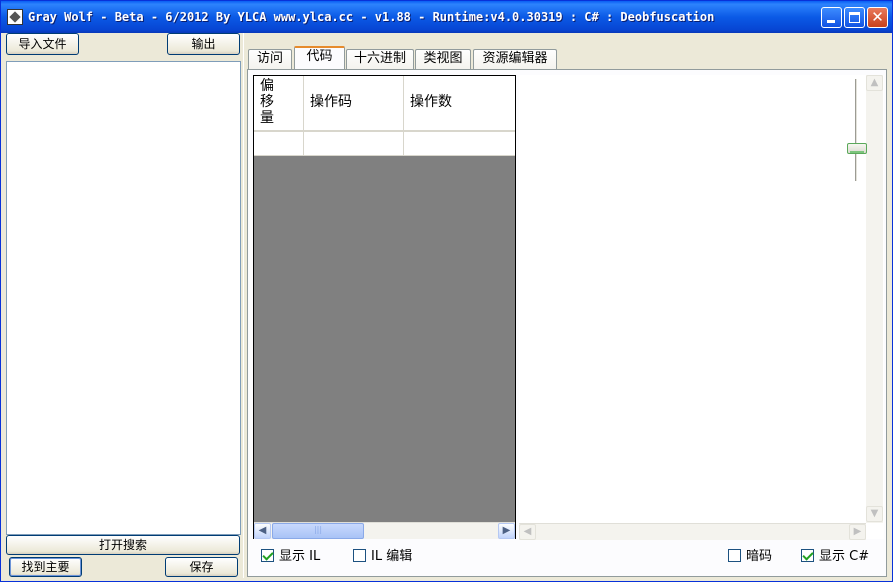 The height and width of the screenshot is (582, 893). What do you see at coordinates (874, 83) in the screenshot?
I see `chevron-up-icon: ▲` at bounding box center [874, 83].